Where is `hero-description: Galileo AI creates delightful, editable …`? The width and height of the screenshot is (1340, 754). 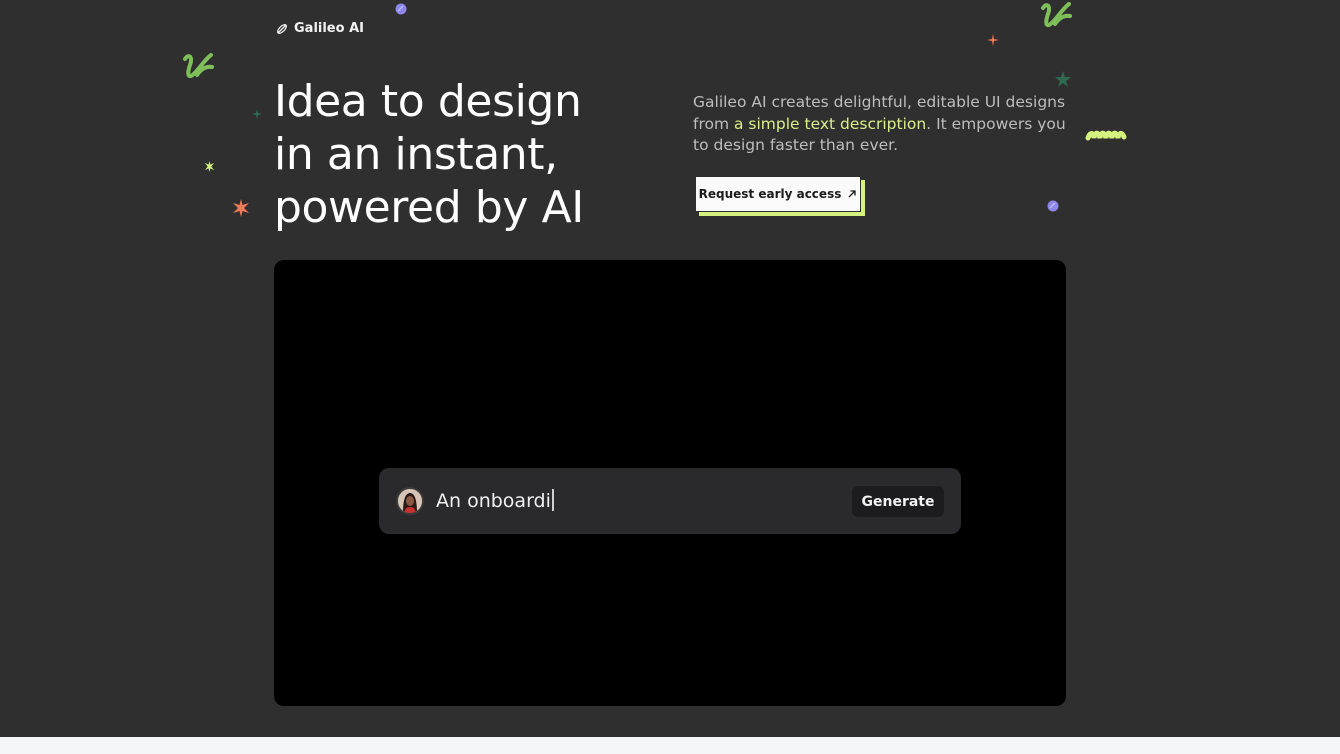 hero-description: Galileo AI creates delightful, editable … is located at coordinates (883, 124).